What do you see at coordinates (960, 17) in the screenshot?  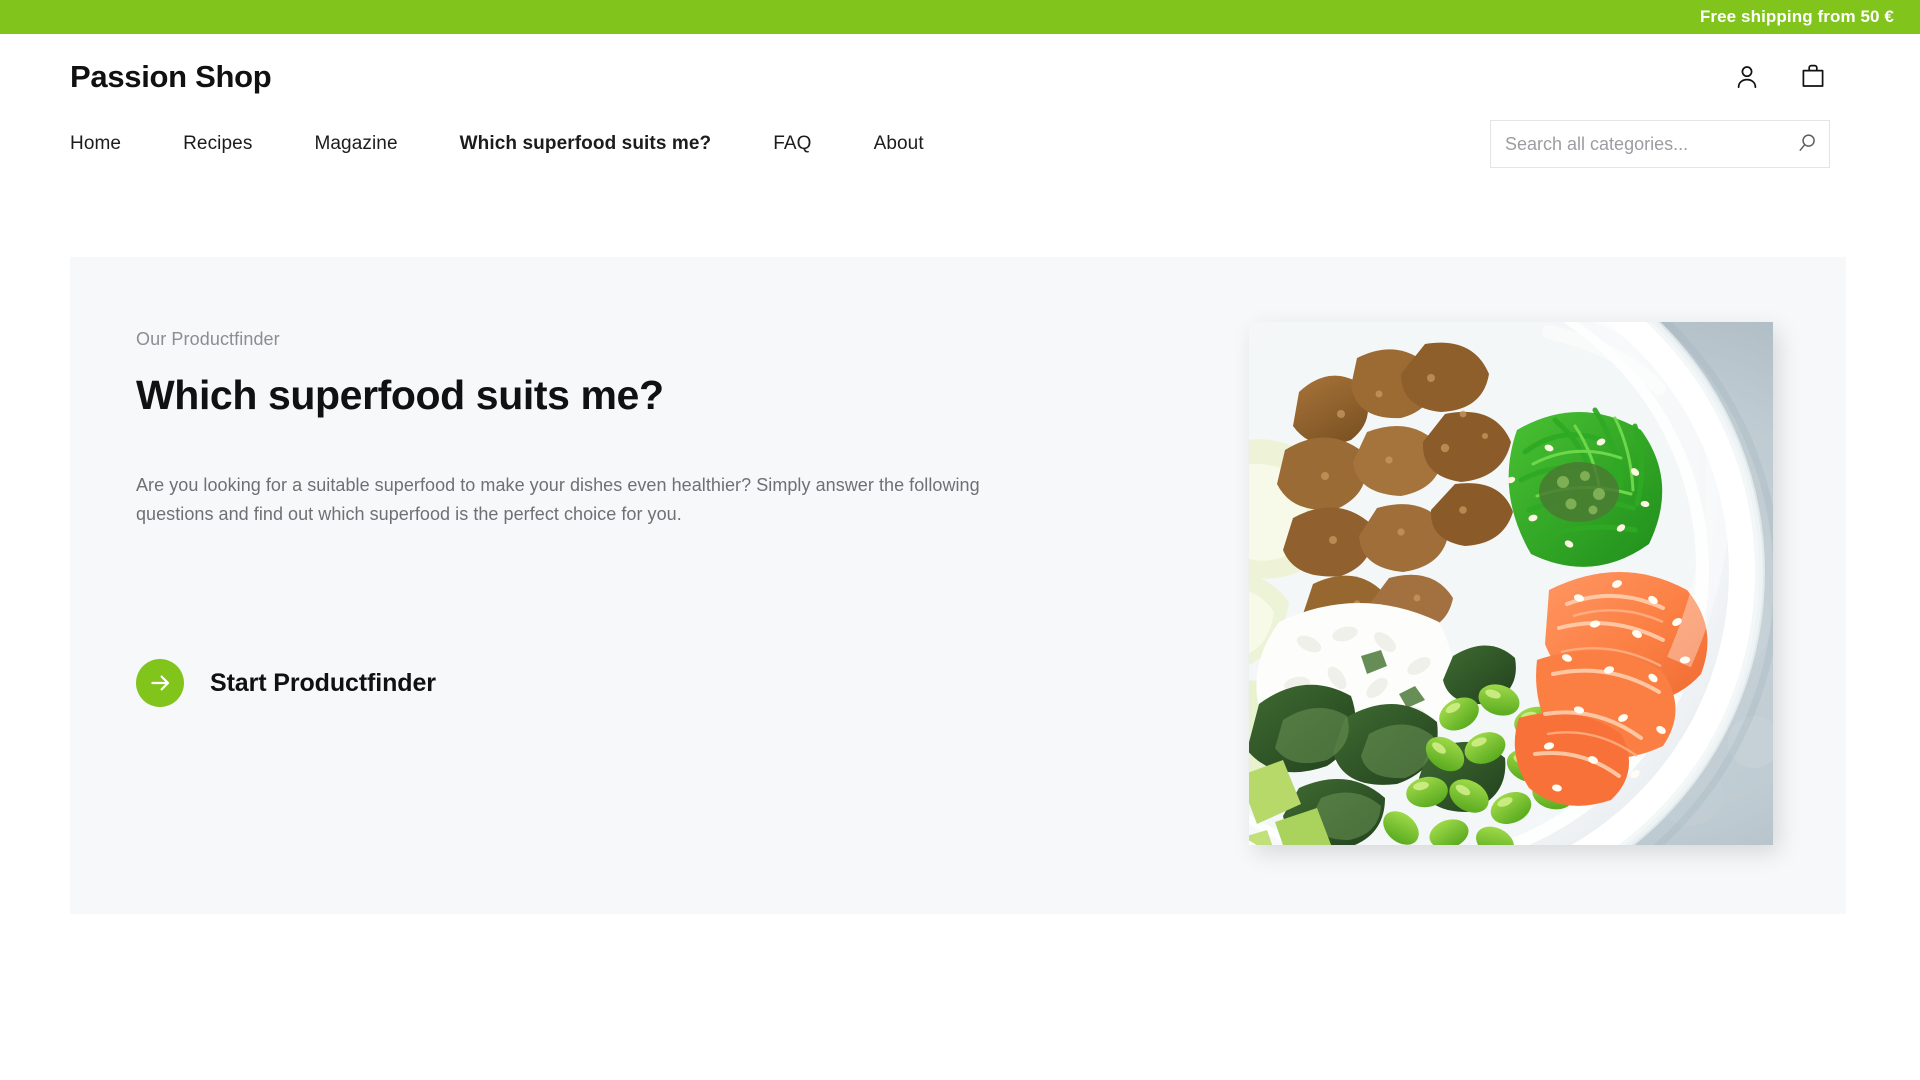 I see `announcement-bar: Free shipping from 50 €` at bounding box center [960, 17].